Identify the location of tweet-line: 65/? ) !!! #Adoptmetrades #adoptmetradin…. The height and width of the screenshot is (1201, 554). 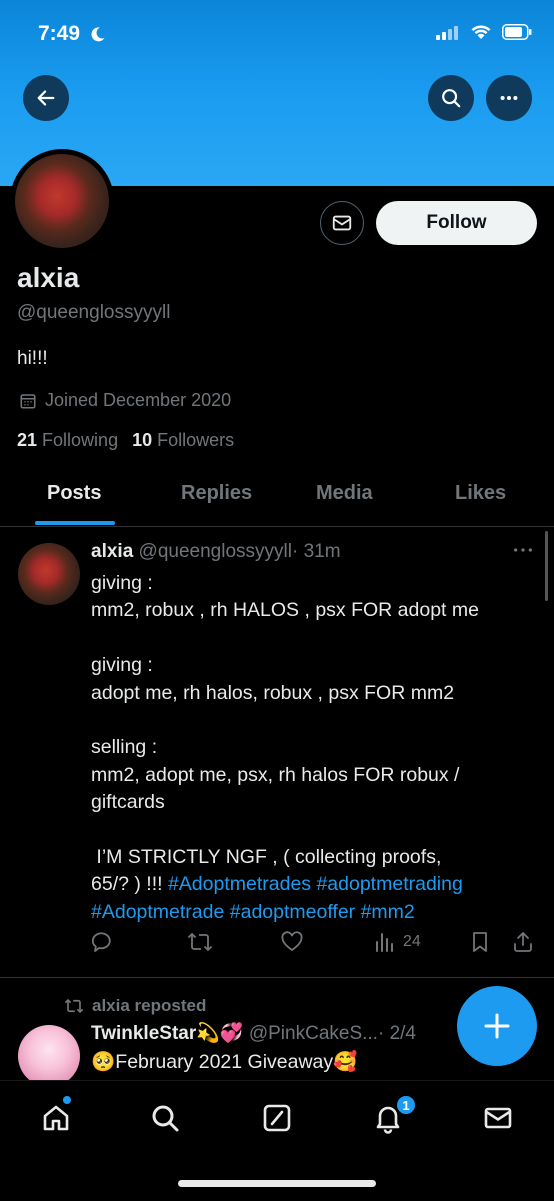
(277, 884).